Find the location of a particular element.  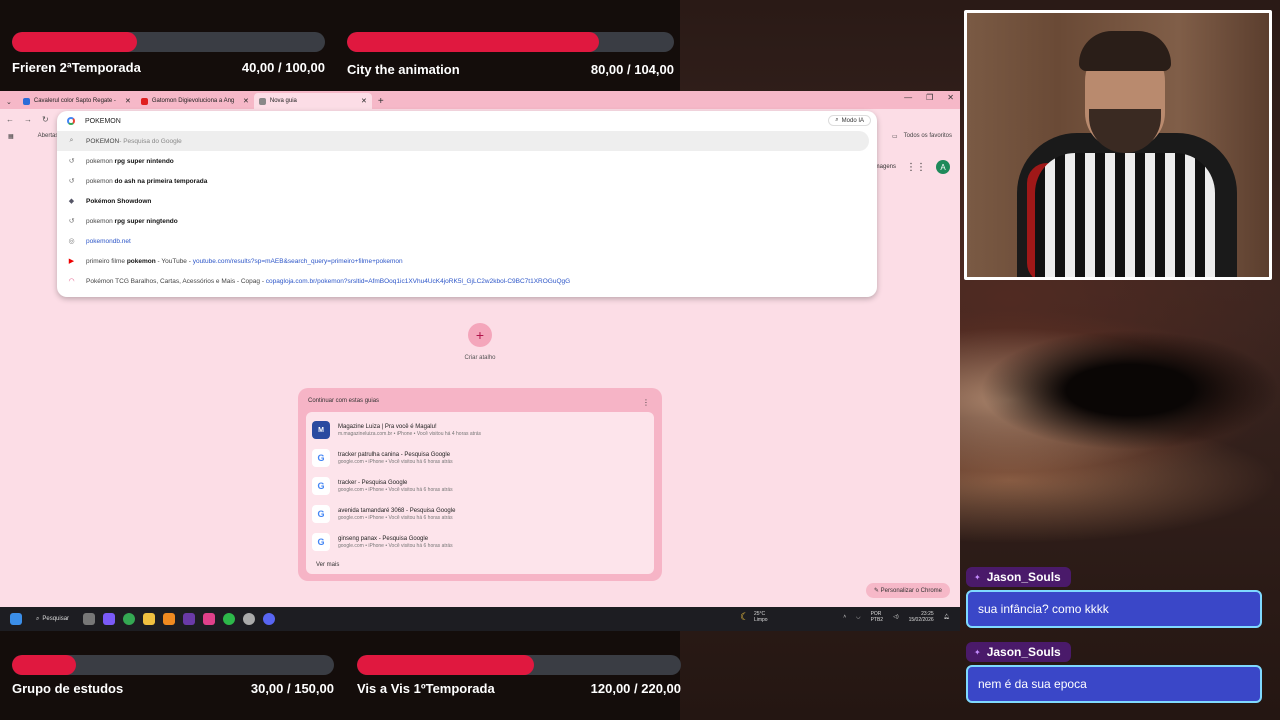

suggestion-item: ⌕ POKEMON- Pesquisa do Google is located at coordinates (463, 141).